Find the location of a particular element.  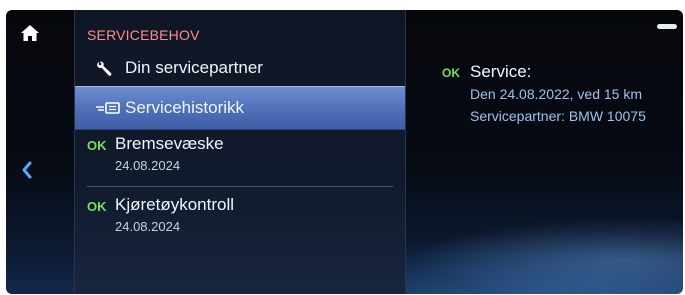

menu-item-label: Kjøretøykontroll is located at coordinates (175, 204).